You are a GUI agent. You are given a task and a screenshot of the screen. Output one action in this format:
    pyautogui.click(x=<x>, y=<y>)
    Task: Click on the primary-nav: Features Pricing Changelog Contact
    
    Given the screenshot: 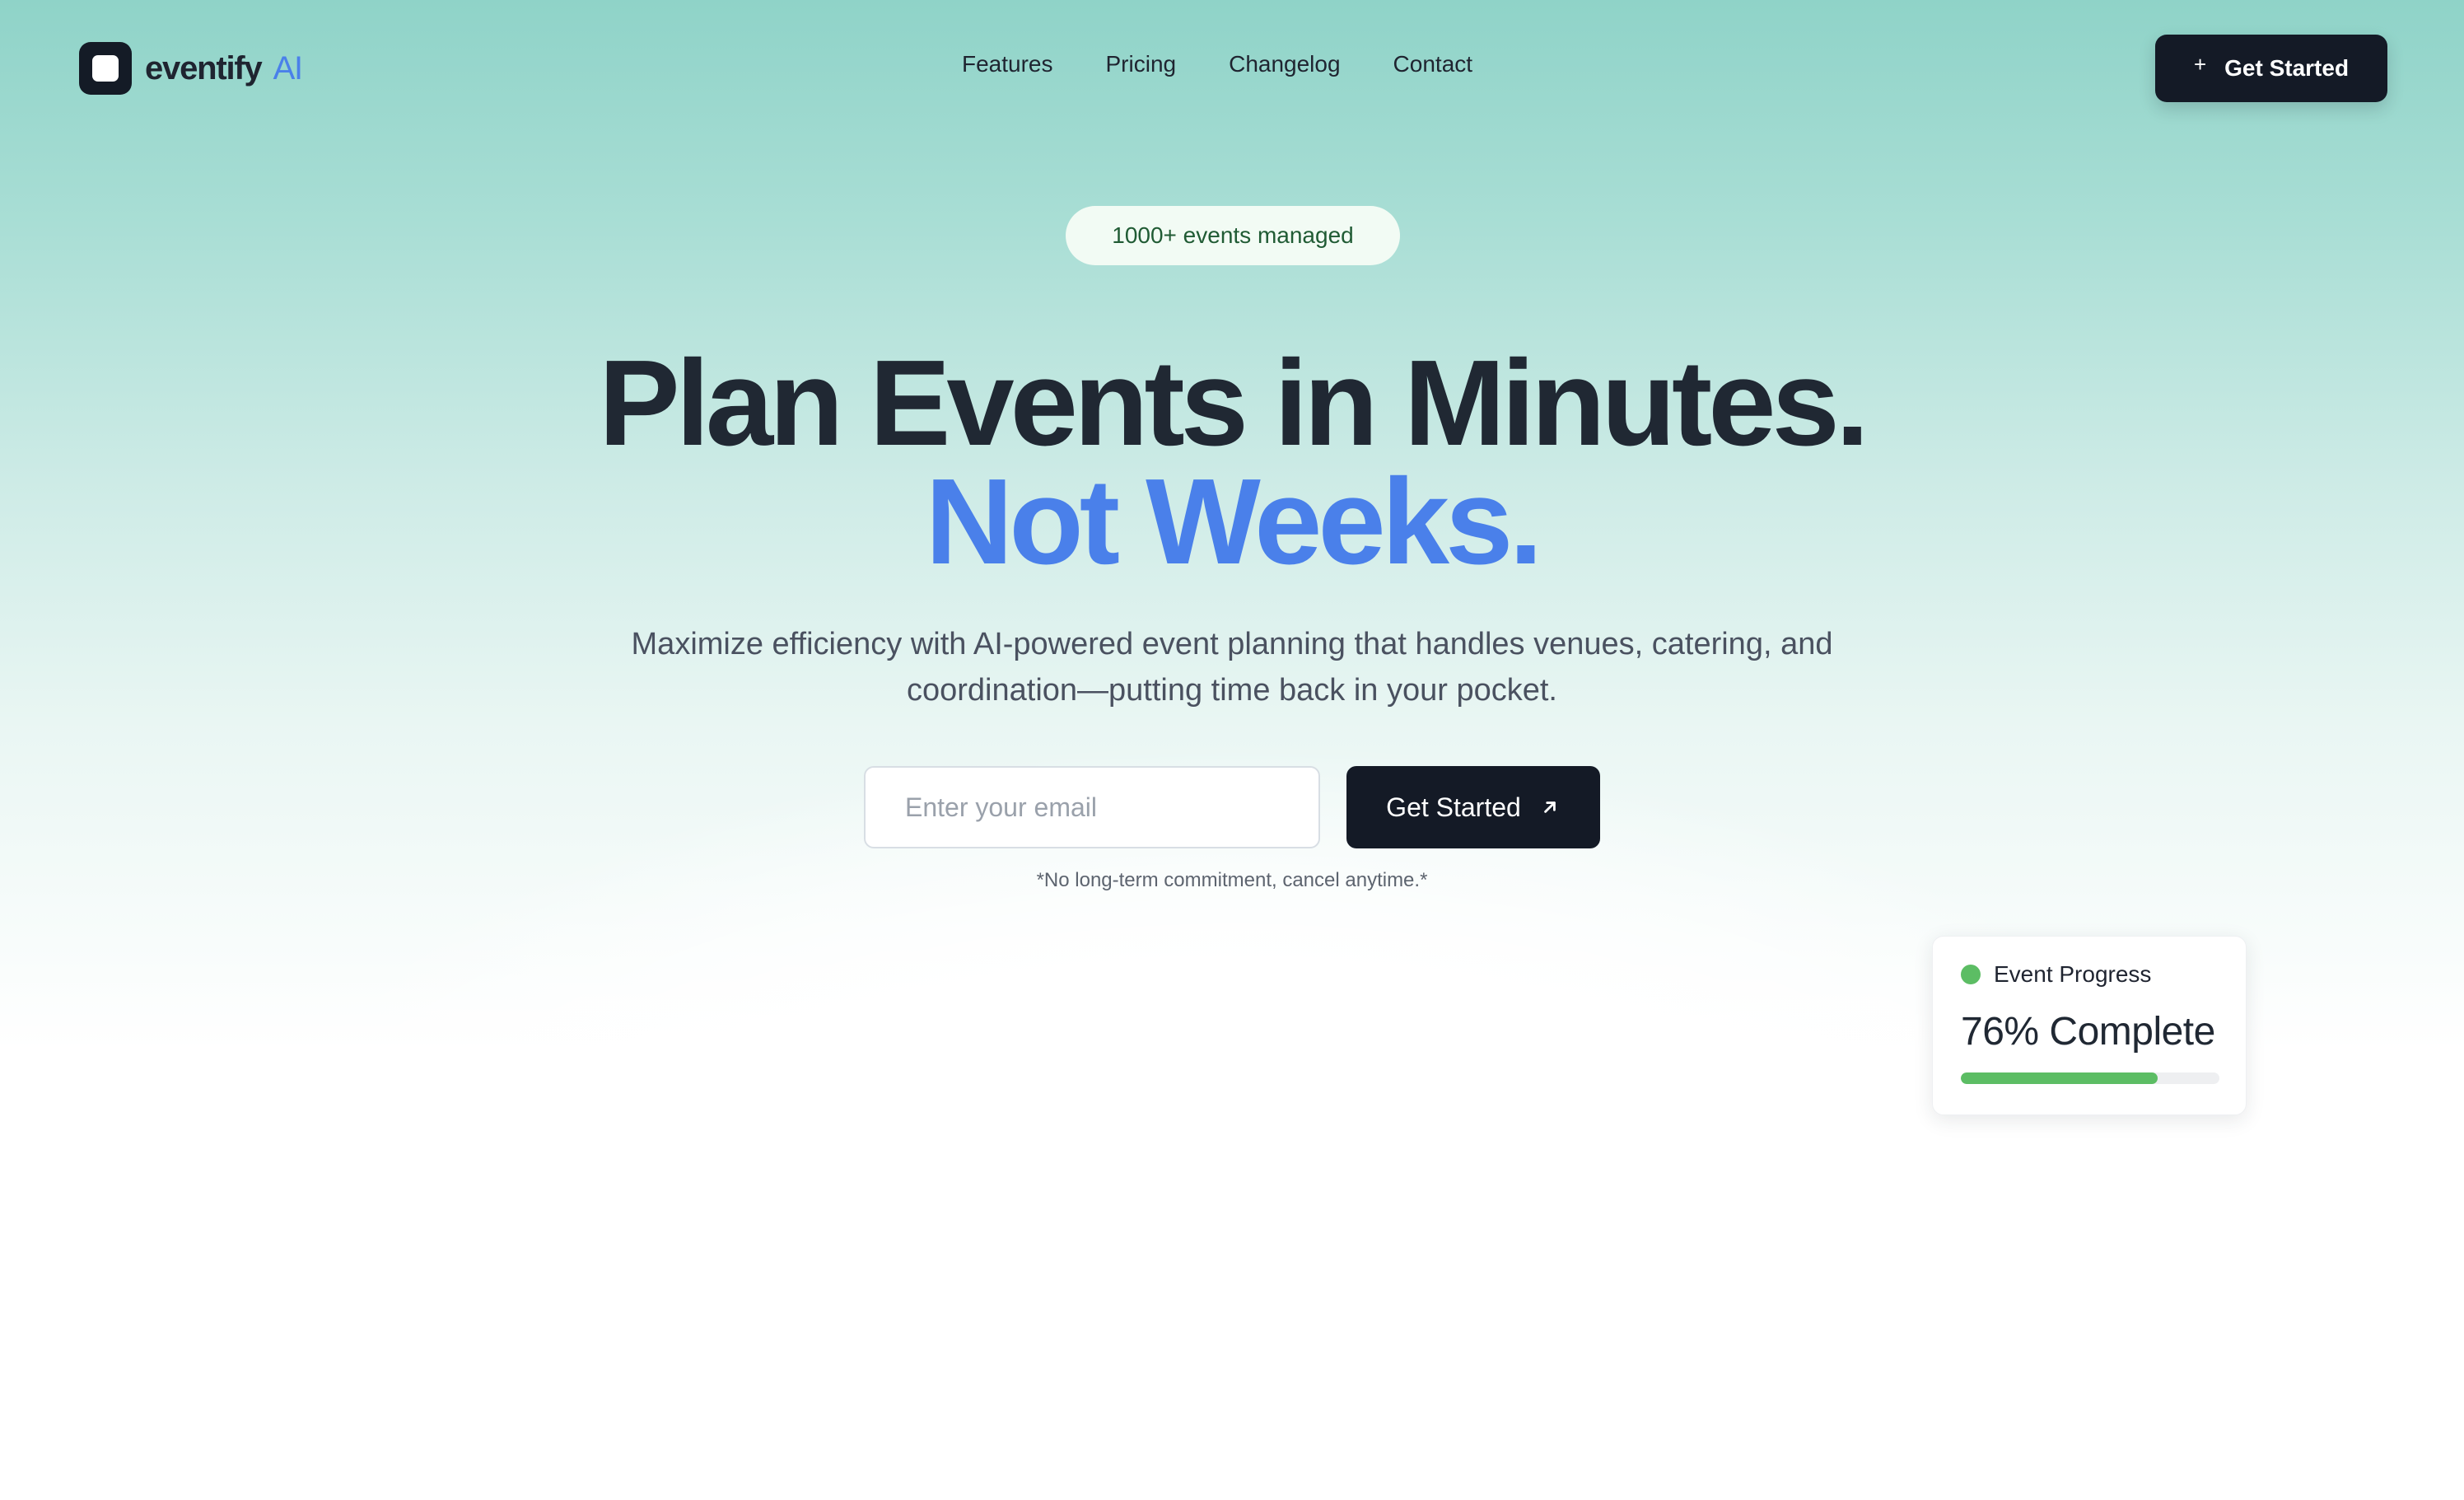 What is the action you would take?
    pyautogui.click(x=1217, y=64)
    